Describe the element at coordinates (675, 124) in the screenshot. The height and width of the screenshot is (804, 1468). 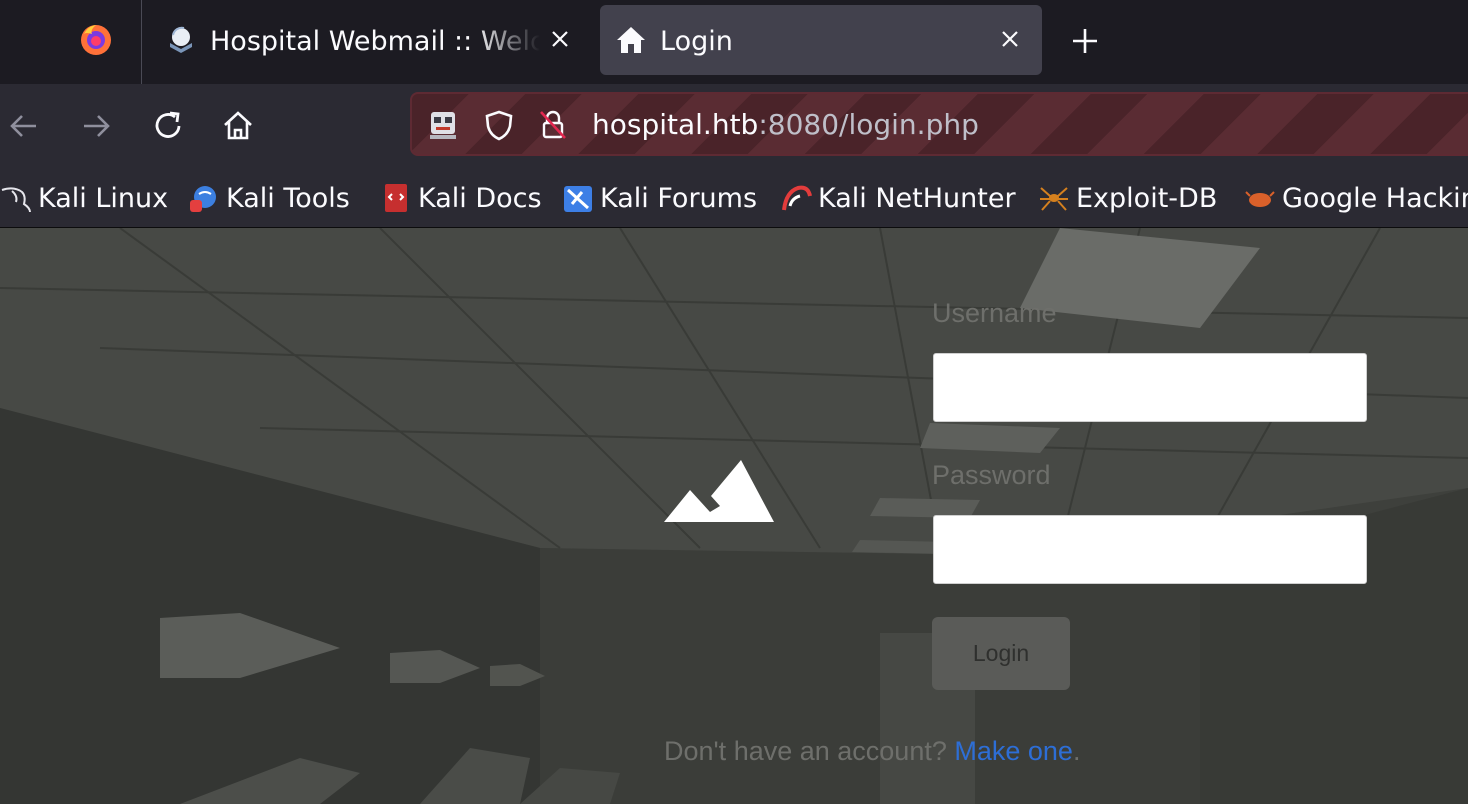
I see `url-host: hospital.htb` at that location.